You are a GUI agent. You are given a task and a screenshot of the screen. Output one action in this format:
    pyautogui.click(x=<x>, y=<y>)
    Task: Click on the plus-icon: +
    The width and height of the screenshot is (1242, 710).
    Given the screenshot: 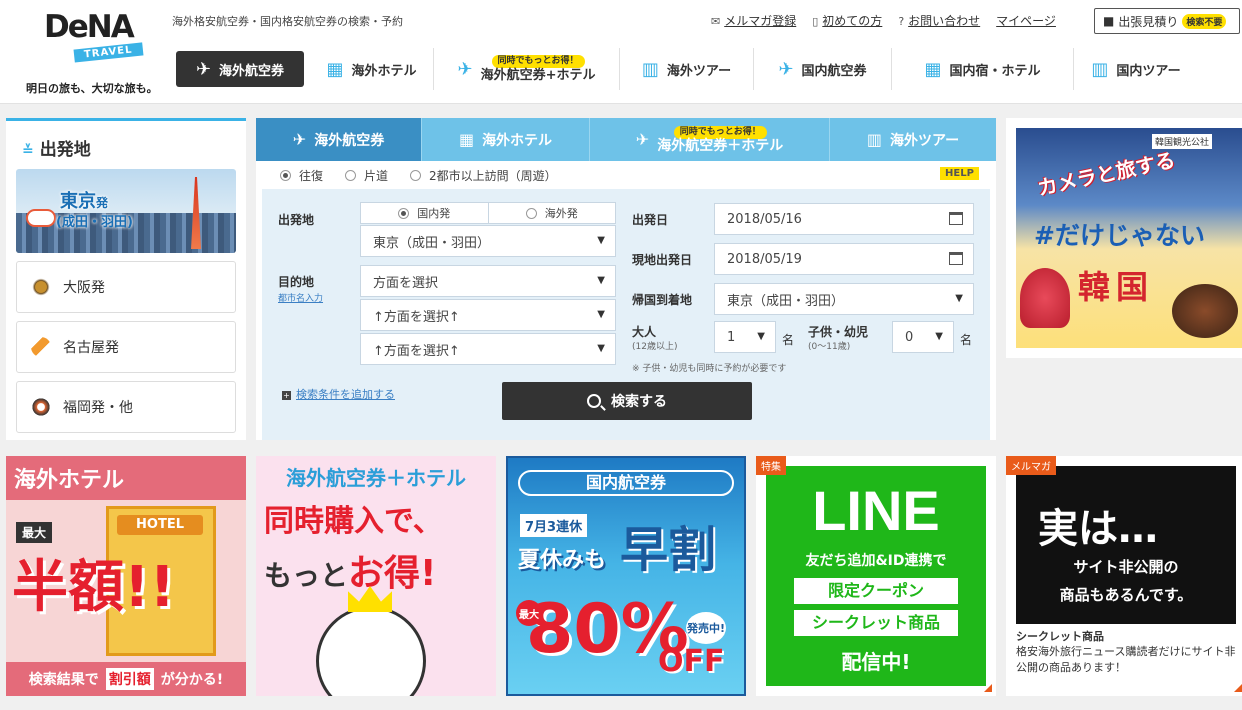 What is the action you would take?
    pyautogui.click(x=286, y=395)
    